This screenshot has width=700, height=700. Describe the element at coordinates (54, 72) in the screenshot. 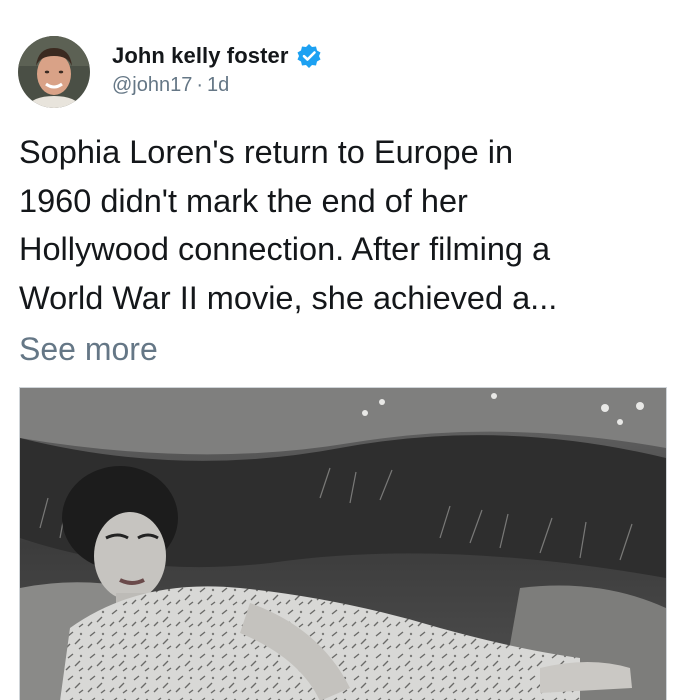

I see `avatar` at that location.